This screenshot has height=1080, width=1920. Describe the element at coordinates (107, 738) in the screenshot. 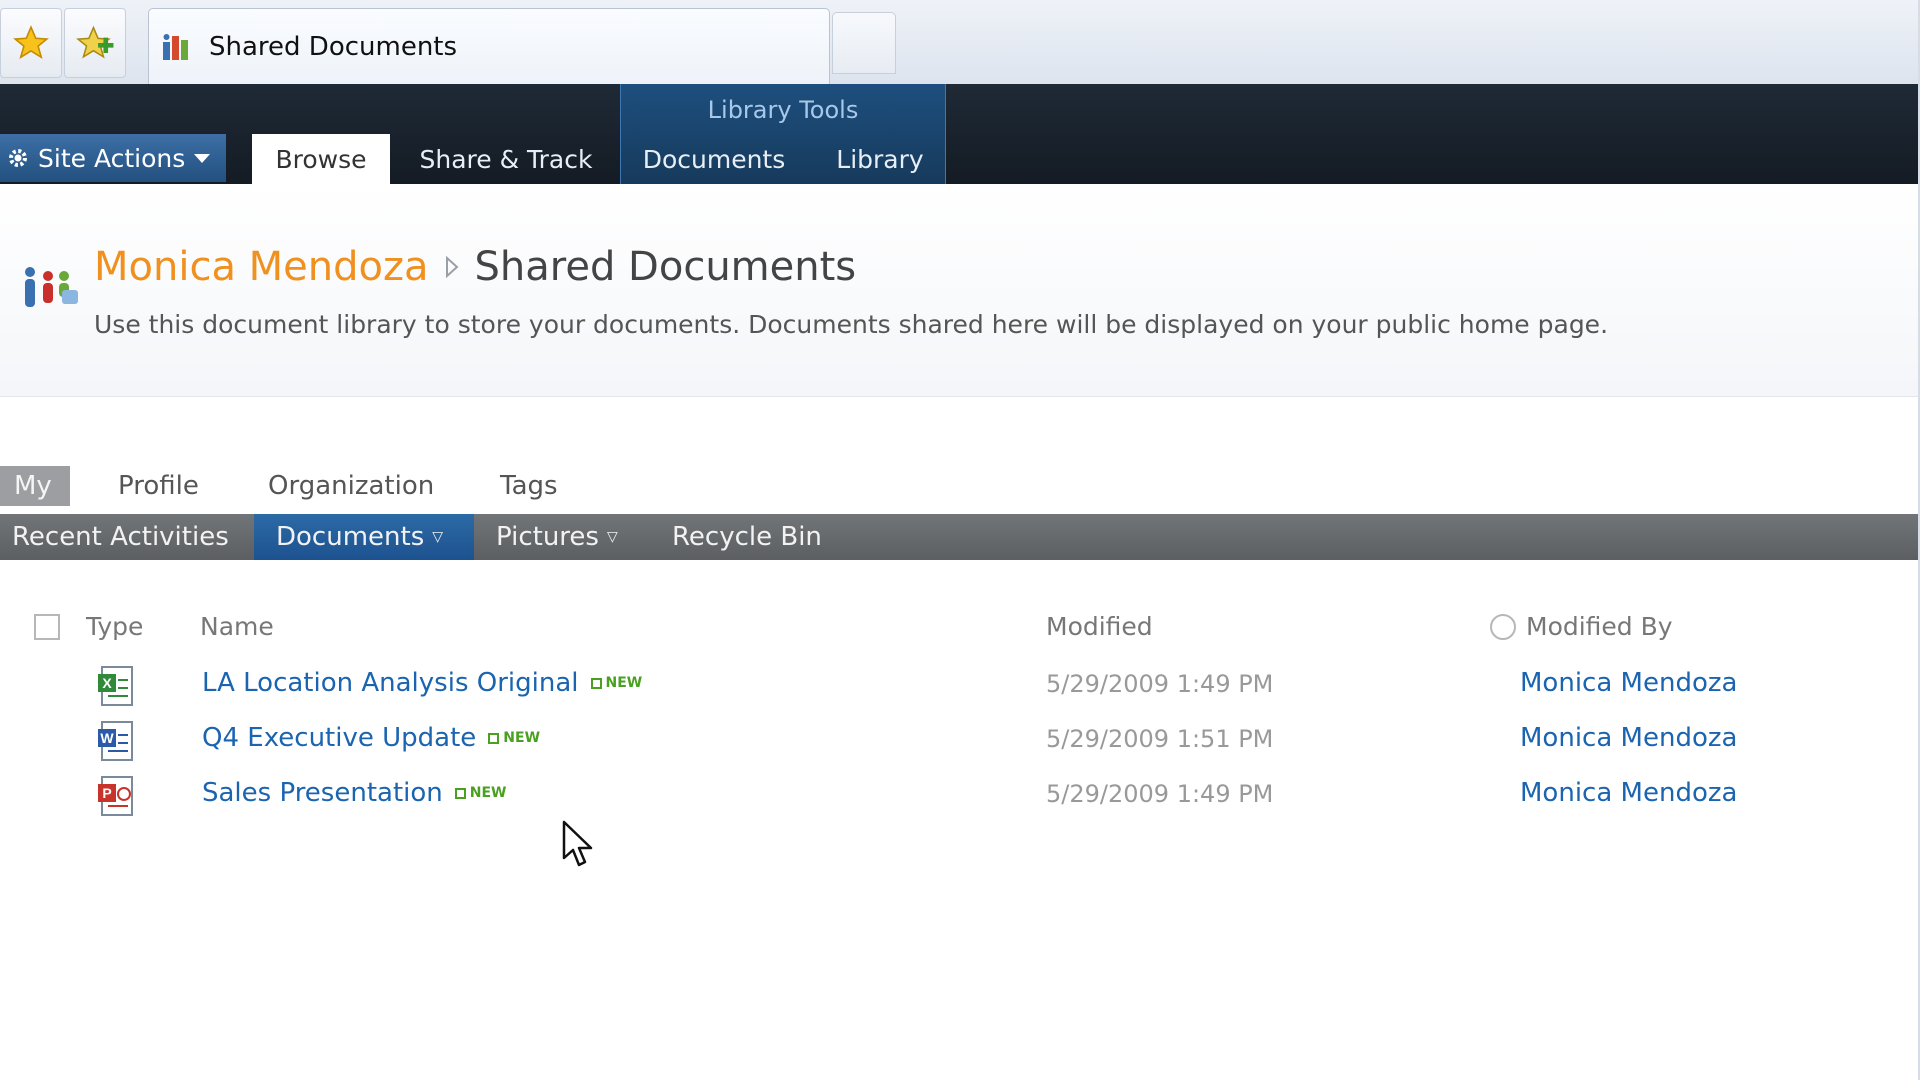

I see `svg-text: W` at that location.